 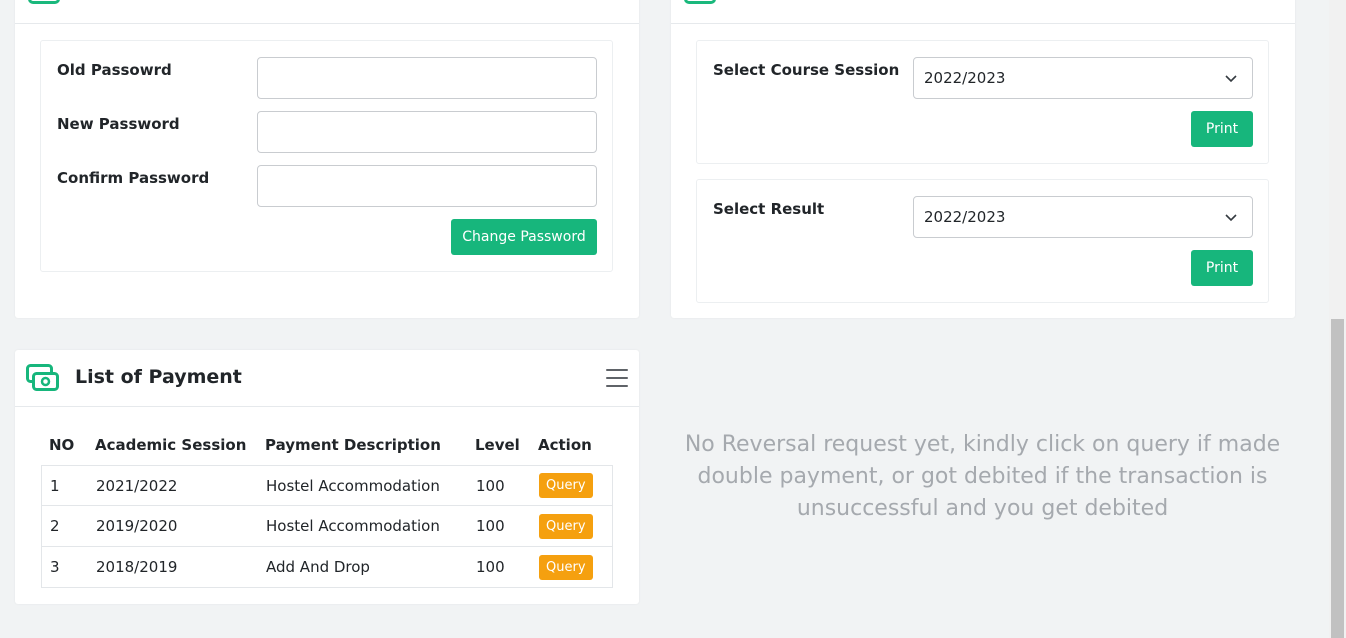 What do you see at coordinates (982, 241) in the screenshot?
I see `result-form: Select Result 2022/2023 Print` at bounding box center [982, 241].